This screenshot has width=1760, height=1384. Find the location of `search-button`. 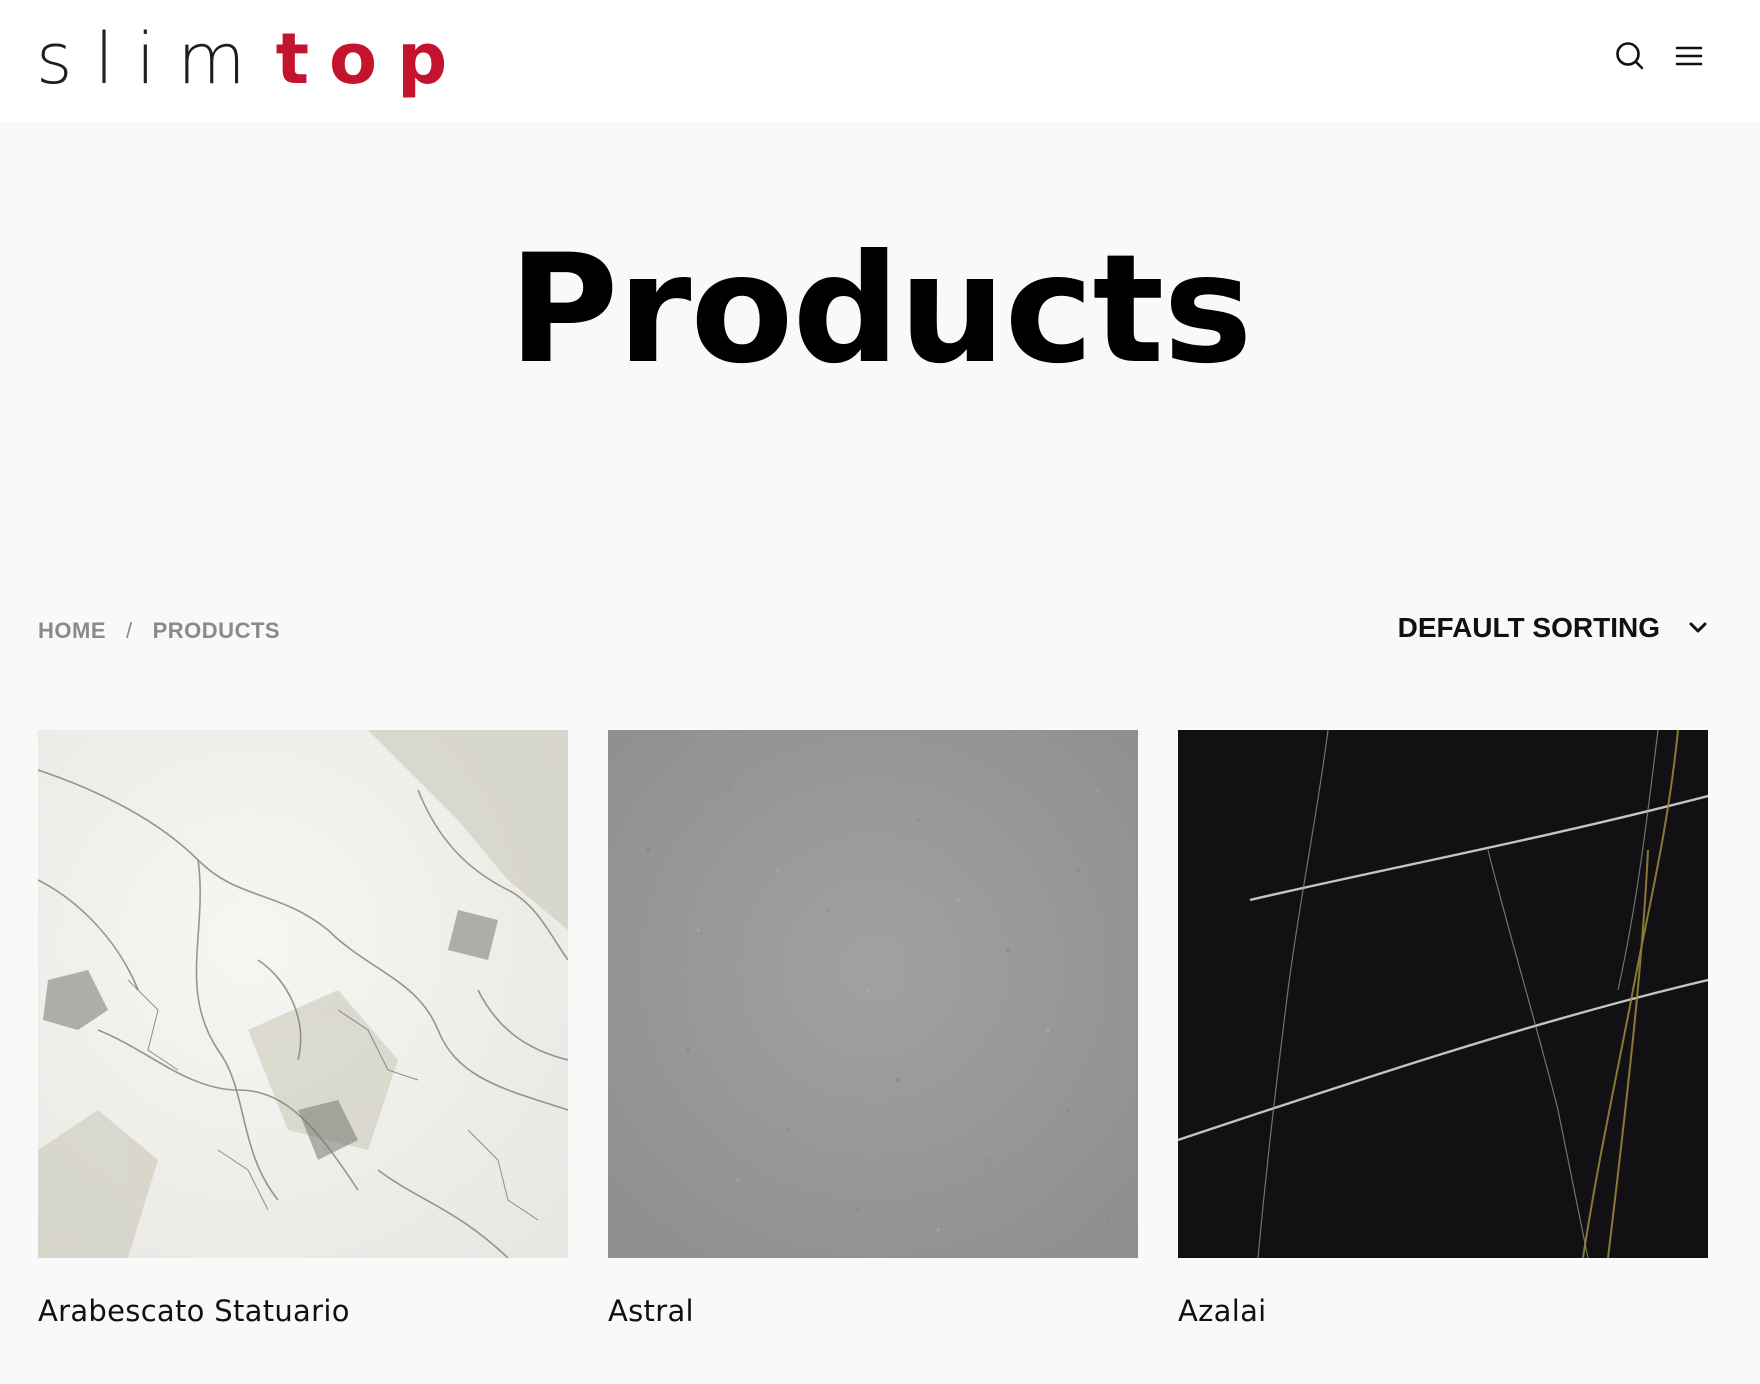

search-button is located at coordinates (1630, 56).